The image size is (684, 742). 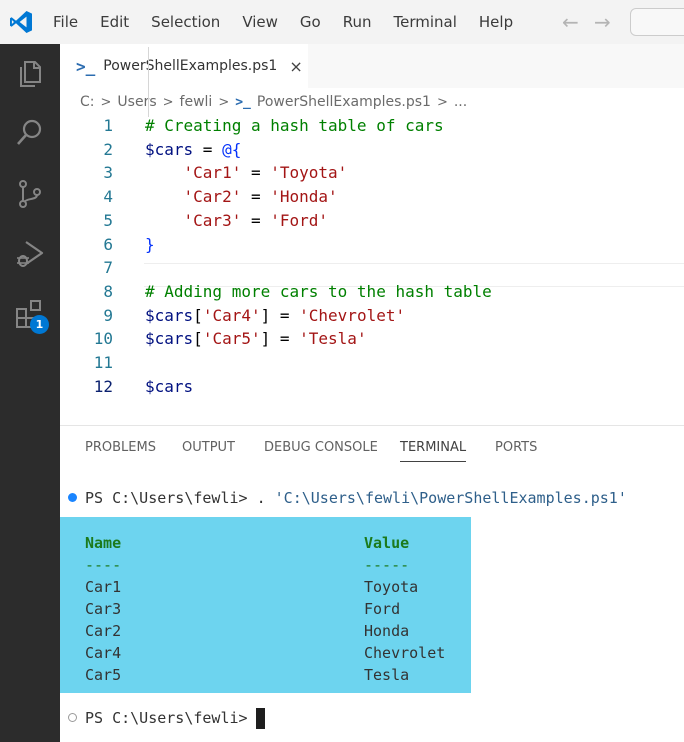 I want to click on code-token-brace: }, so click(x=150, y=244).